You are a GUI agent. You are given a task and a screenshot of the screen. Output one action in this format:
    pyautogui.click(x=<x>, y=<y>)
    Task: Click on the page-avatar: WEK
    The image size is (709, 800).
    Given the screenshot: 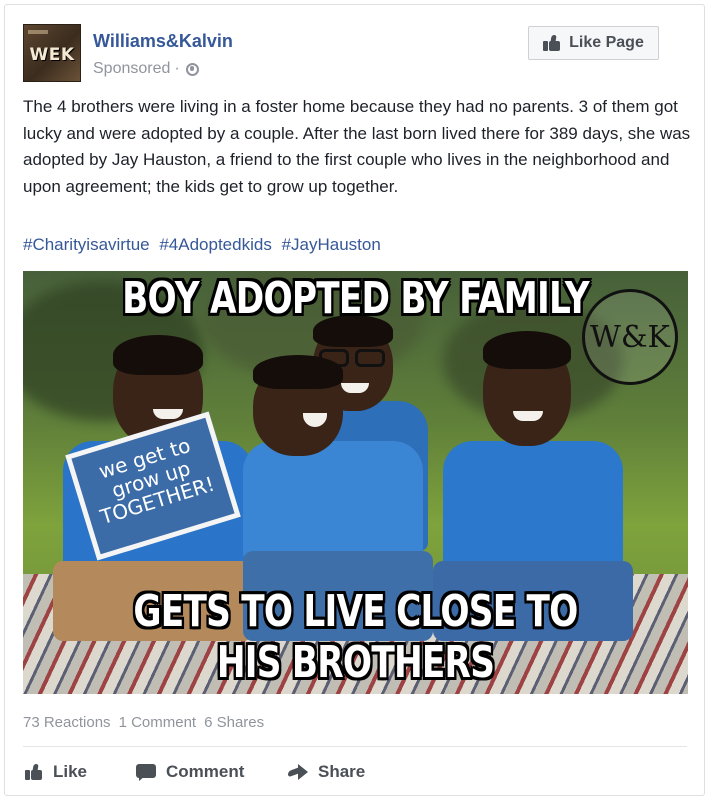 What is the action you would take?
    pyautogui.click(x=52, y=53)
    